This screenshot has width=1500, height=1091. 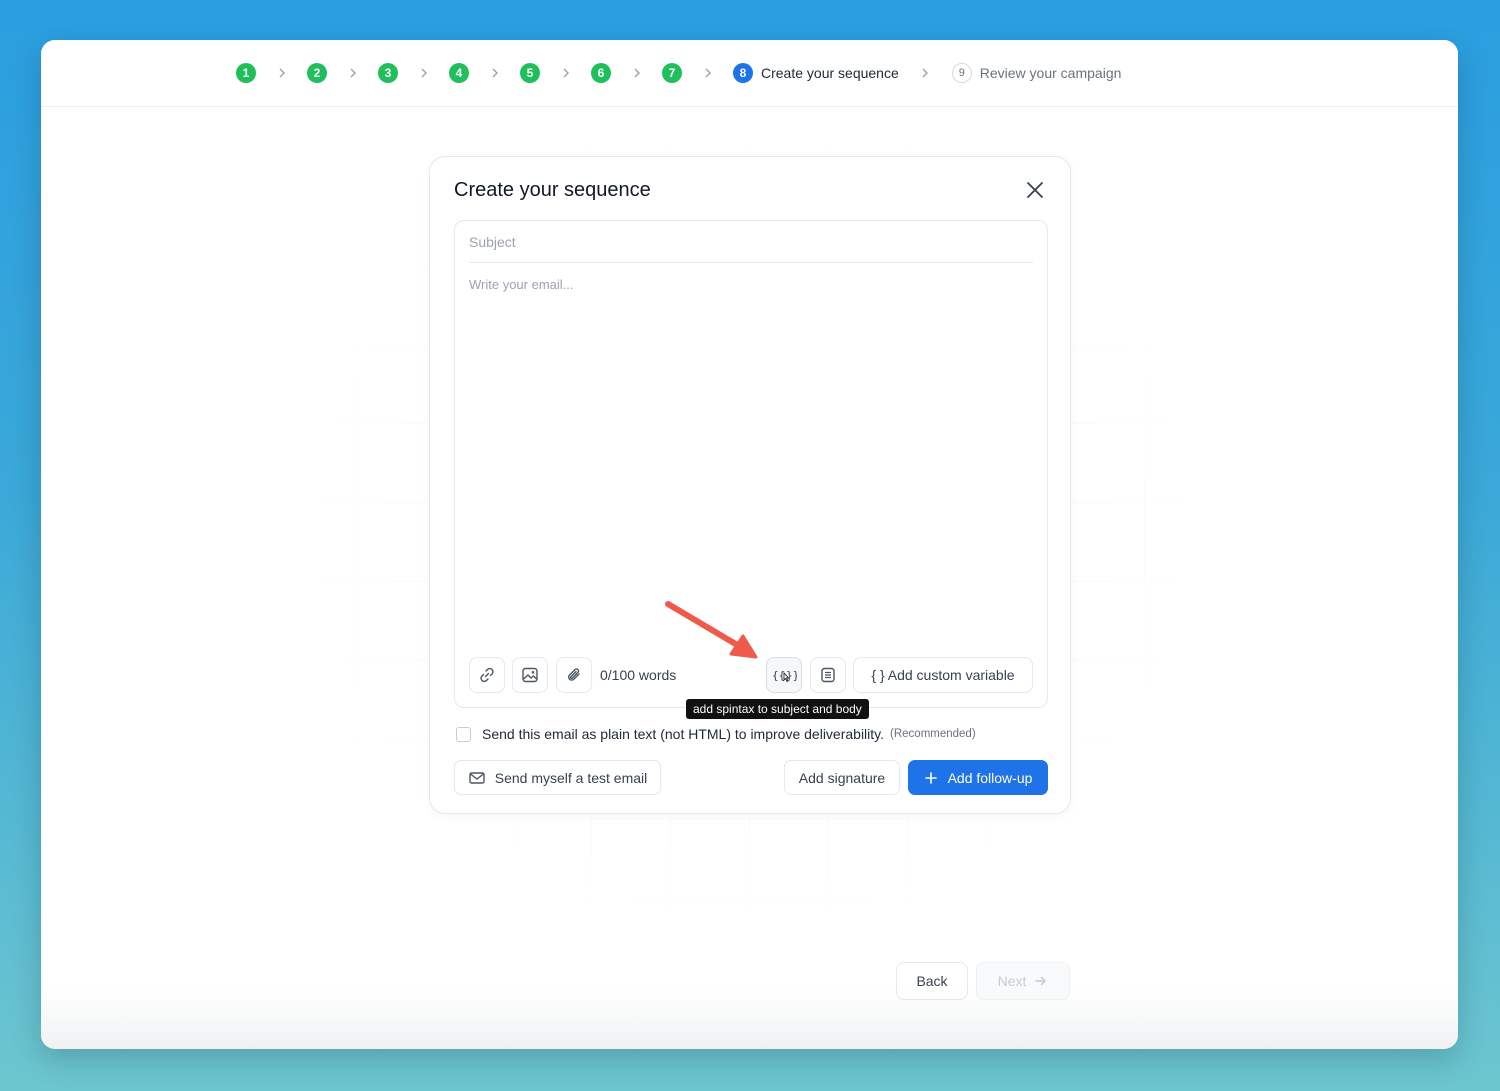 I want to click on step-label: Create your sequence, so click(x=830, y=73).